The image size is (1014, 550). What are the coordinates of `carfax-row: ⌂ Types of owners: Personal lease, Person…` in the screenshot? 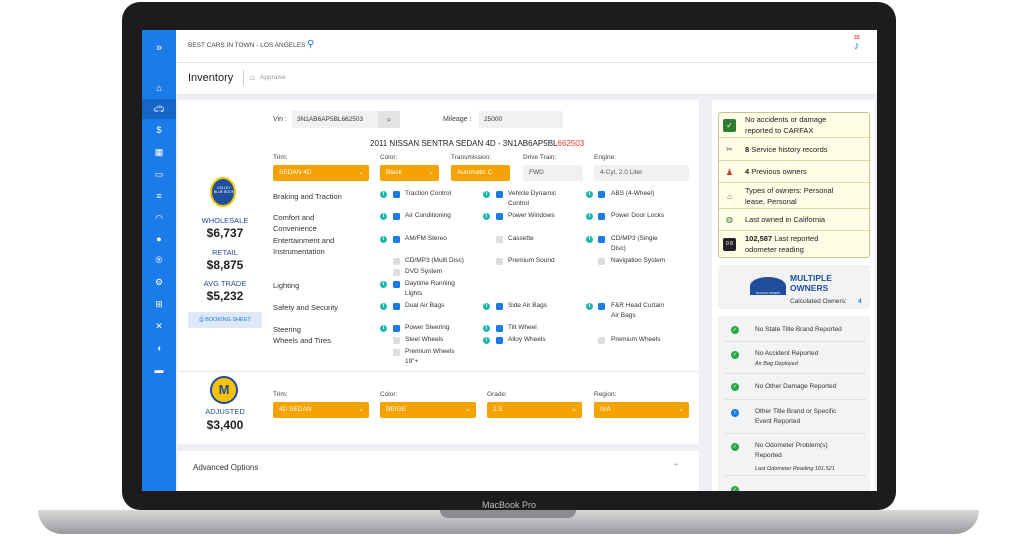 It's located at (795, 196).